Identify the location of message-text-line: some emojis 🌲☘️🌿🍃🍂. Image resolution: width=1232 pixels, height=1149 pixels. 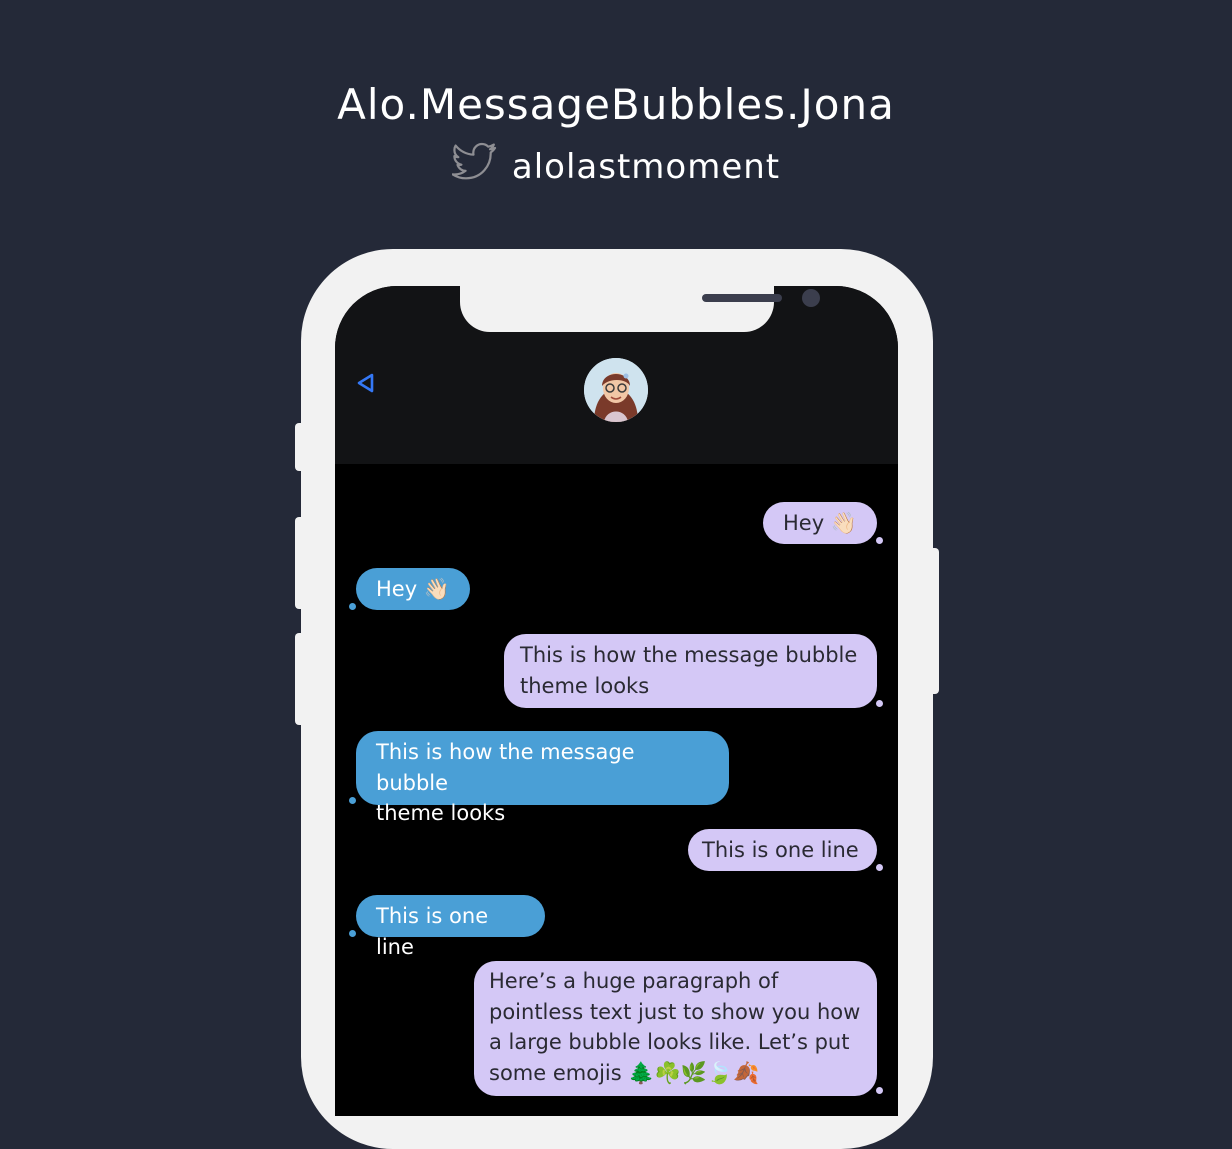
(624, 1072).